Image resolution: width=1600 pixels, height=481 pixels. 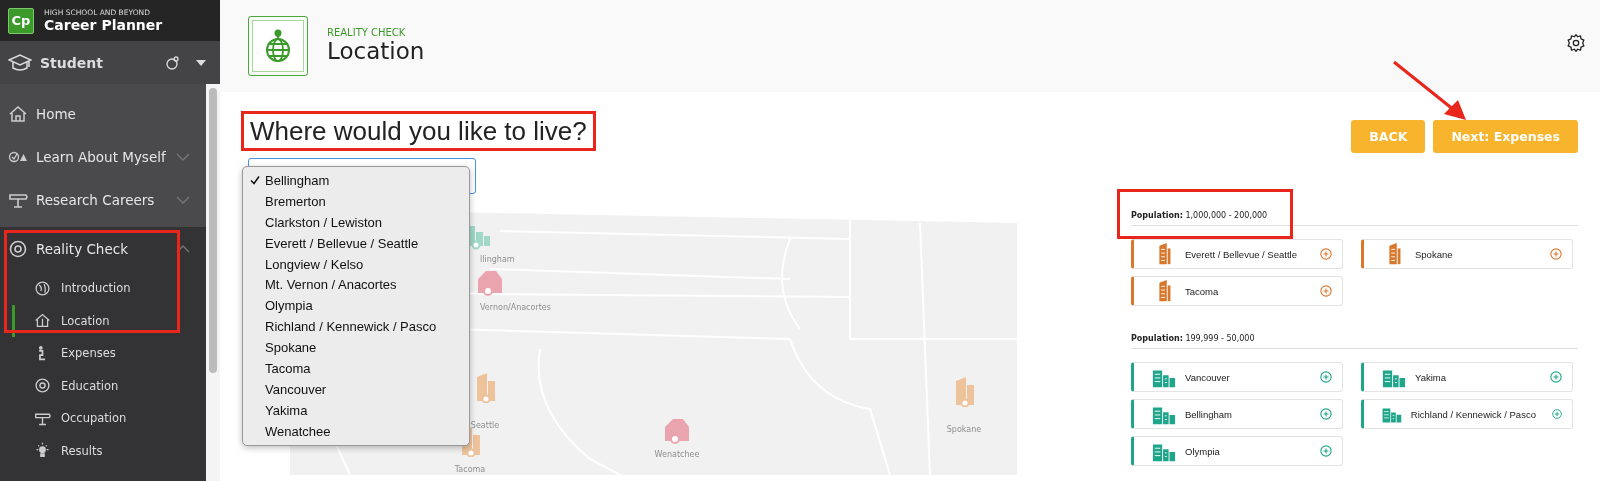 I want to click on home-icon, so click(x=18, y=113).